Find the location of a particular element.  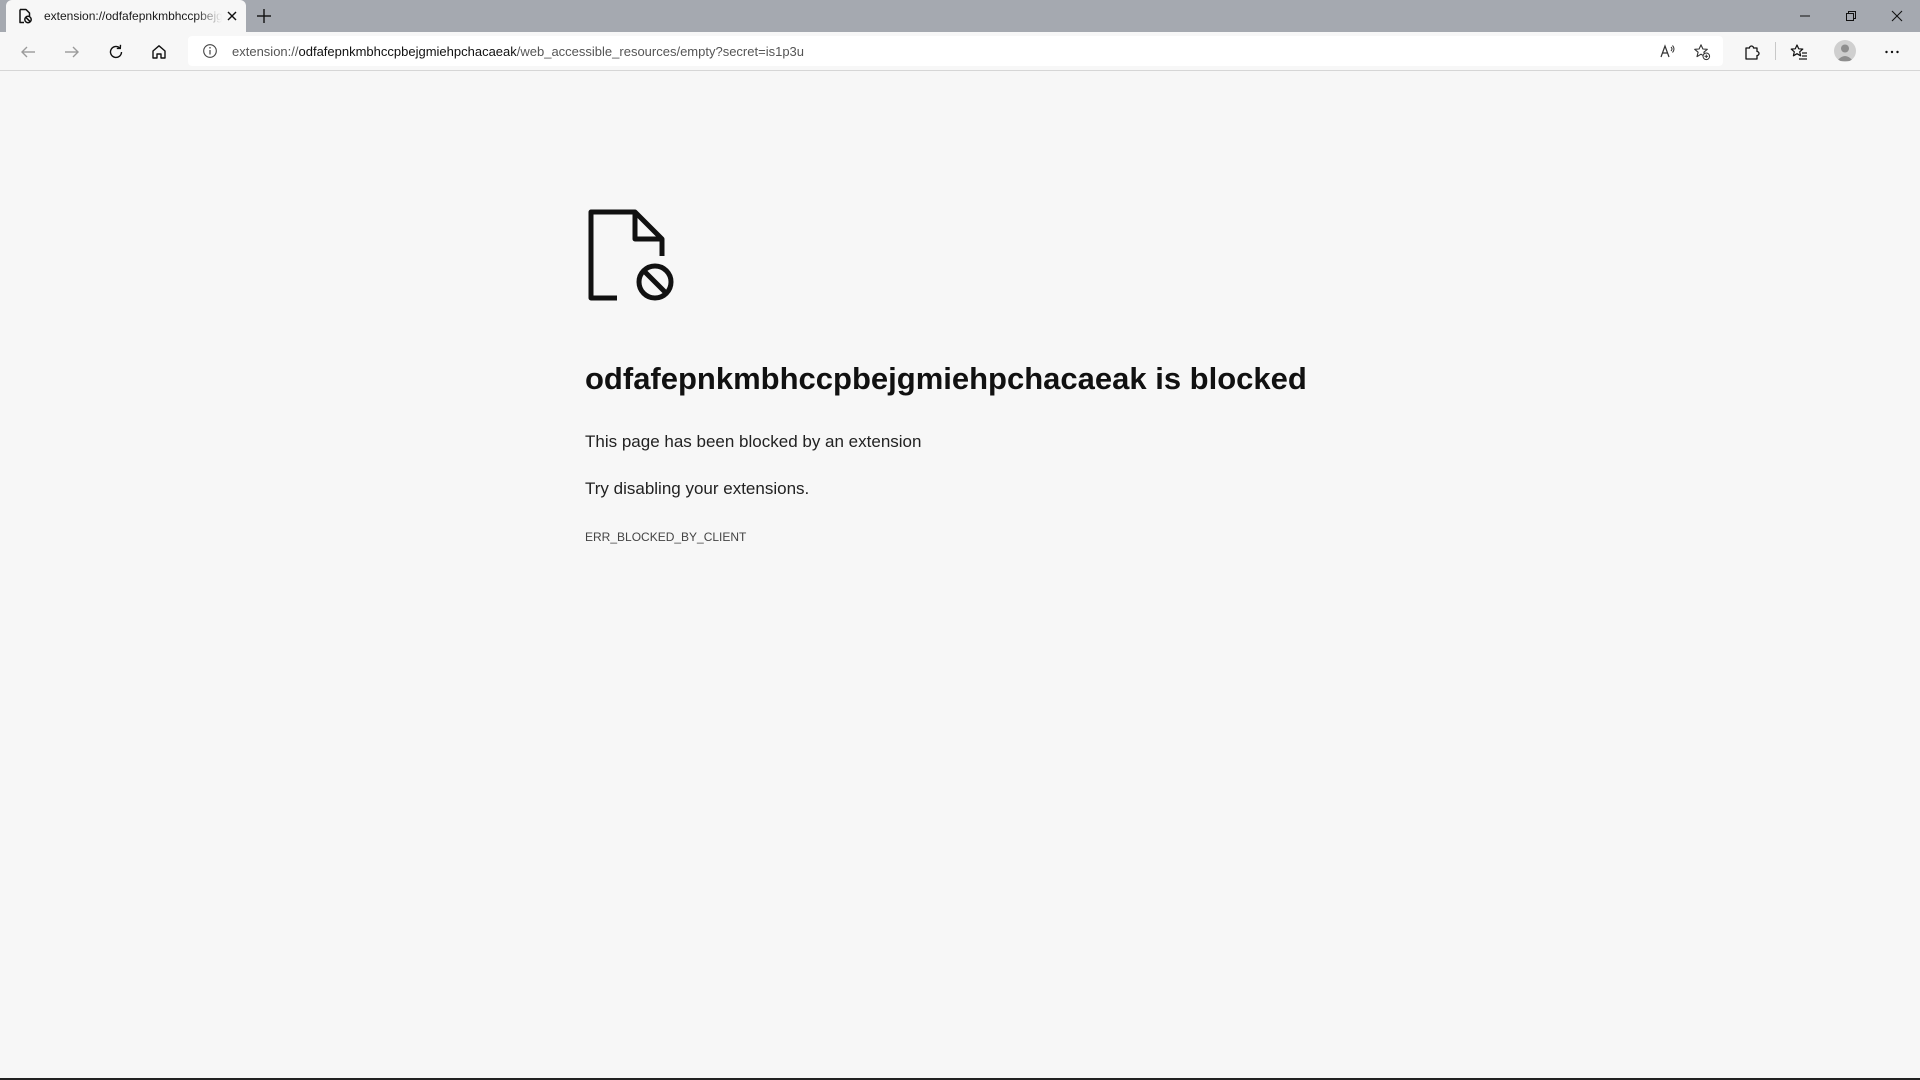

suggestion-text: Try disabling your extensions. is located at coordinates (697, 488).